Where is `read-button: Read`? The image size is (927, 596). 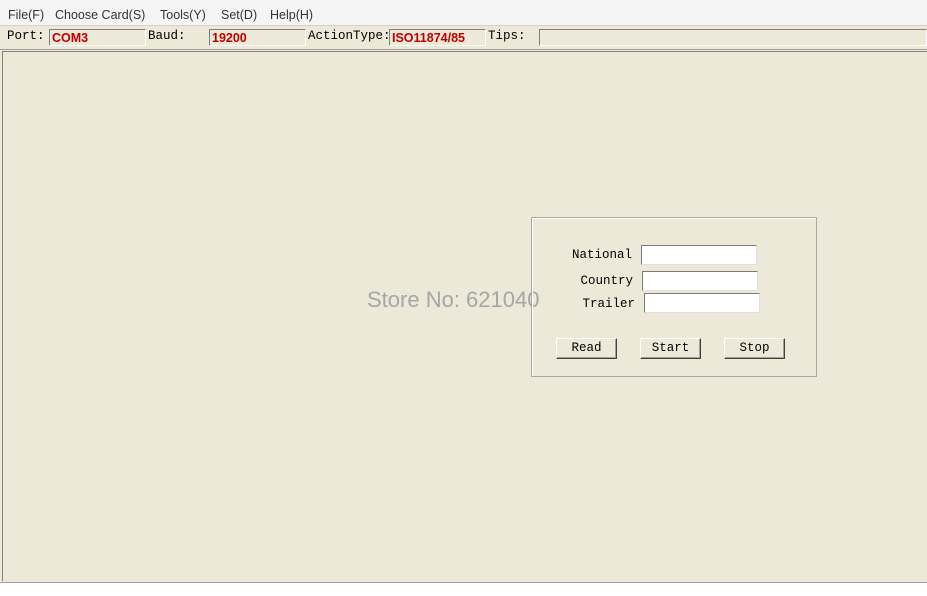
read-button: Read is located at coordinates (586, 348).